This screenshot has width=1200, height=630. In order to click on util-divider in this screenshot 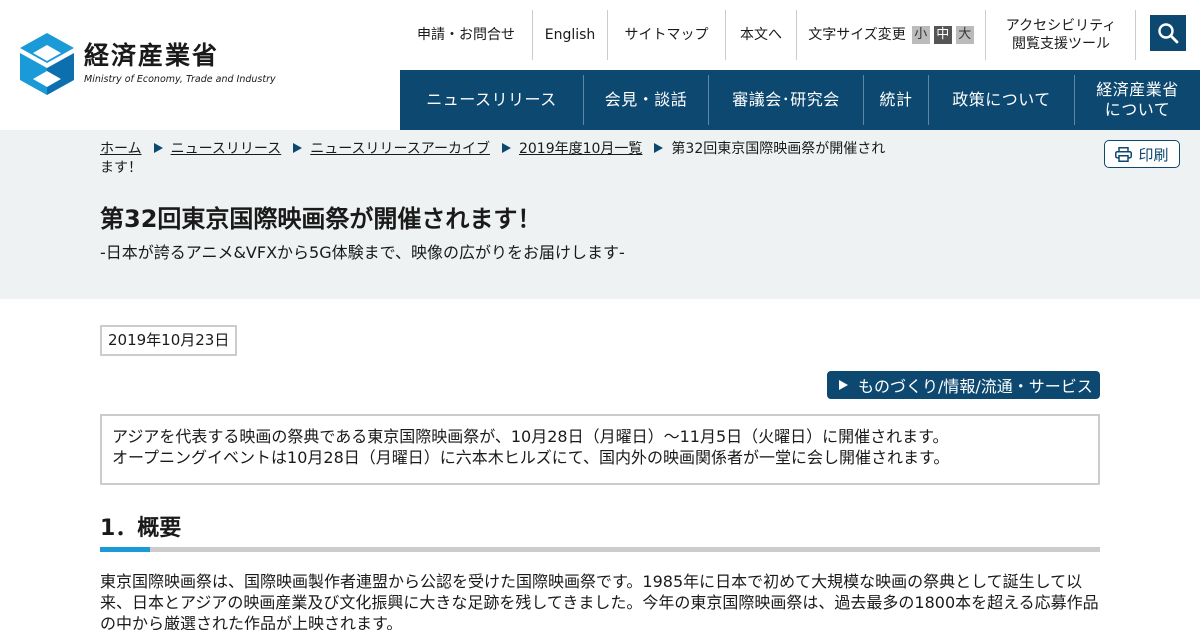, I will do `click(1135, 35)`.